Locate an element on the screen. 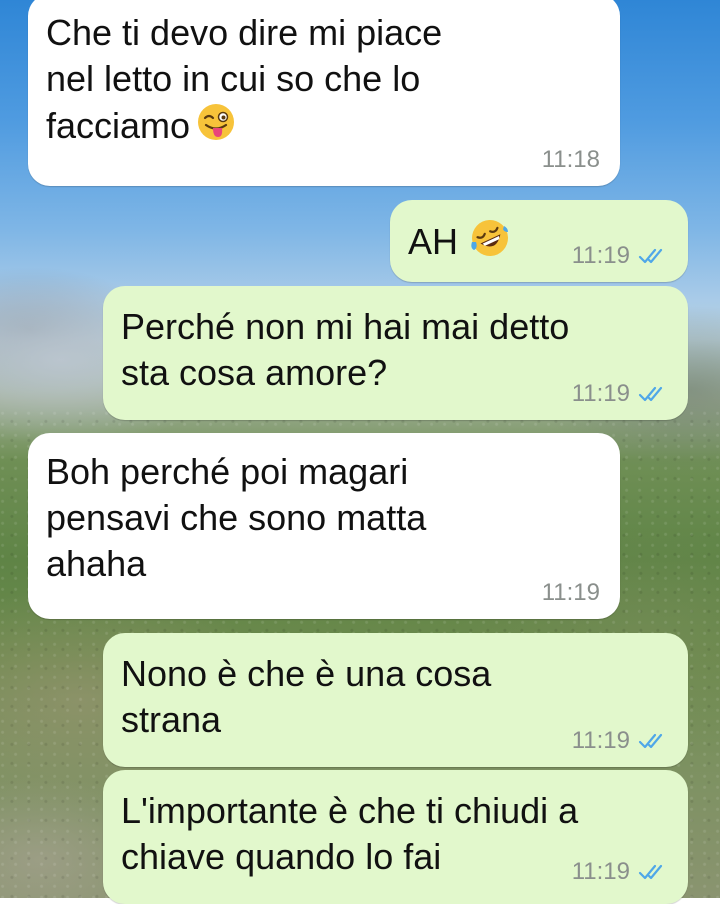 Image resolution: width=720 pixels, height=904 pixels. message-meta: 11:18 is located at coordinates (571, 160).